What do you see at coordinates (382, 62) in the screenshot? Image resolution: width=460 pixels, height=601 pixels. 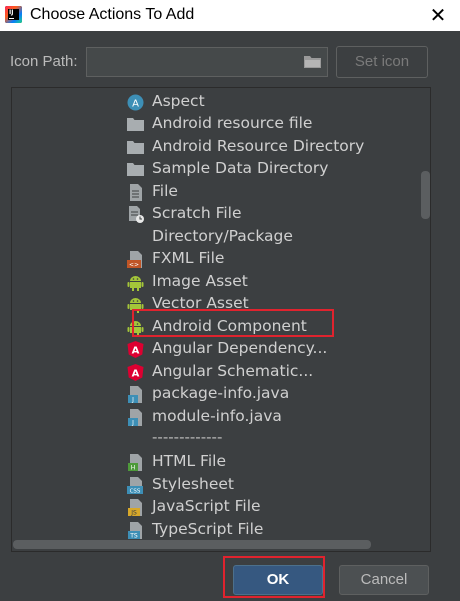 I see `set-icon-button: Set icon` at bounding box center [382, 62].